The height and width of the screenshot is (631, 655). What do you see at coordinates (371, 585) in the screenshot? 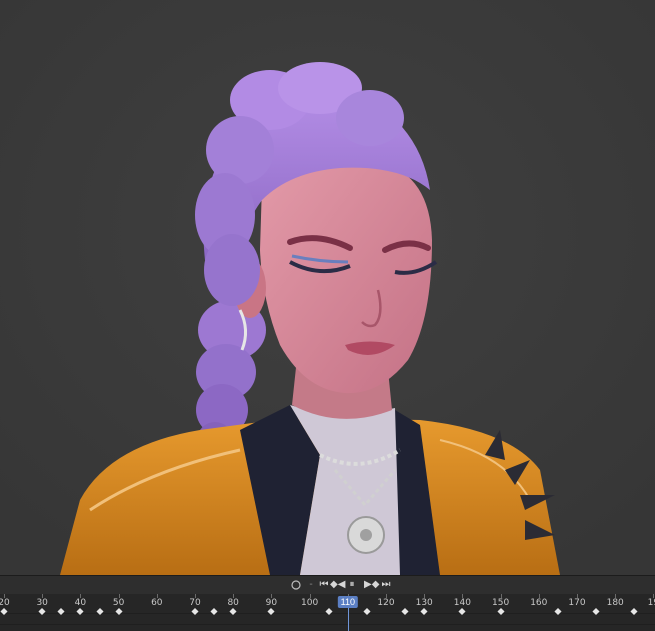
I see `step-forward-button: ▶◆` at bounding box center [371, 585].